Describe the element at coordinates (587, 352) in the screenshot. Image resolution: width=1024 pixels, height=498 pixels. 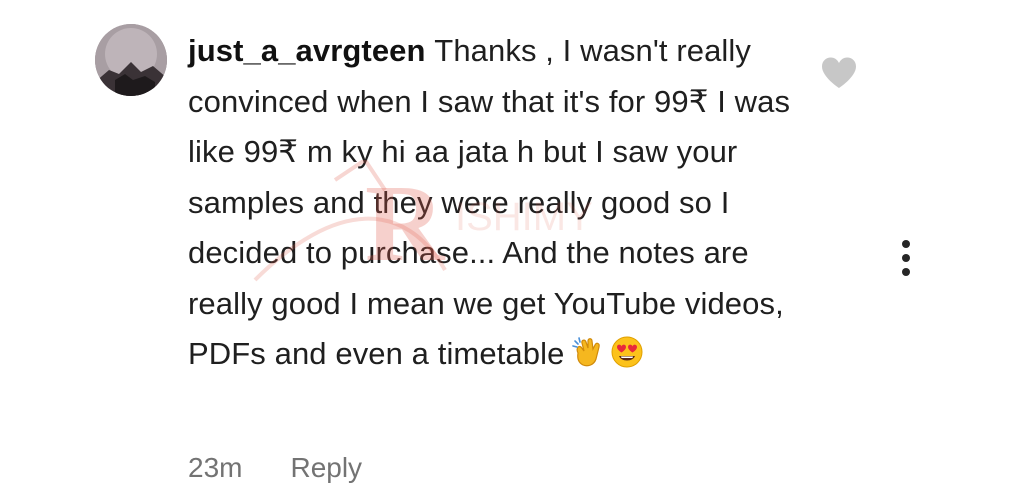
I see `clapping-hands-emoji-icon` at that location.